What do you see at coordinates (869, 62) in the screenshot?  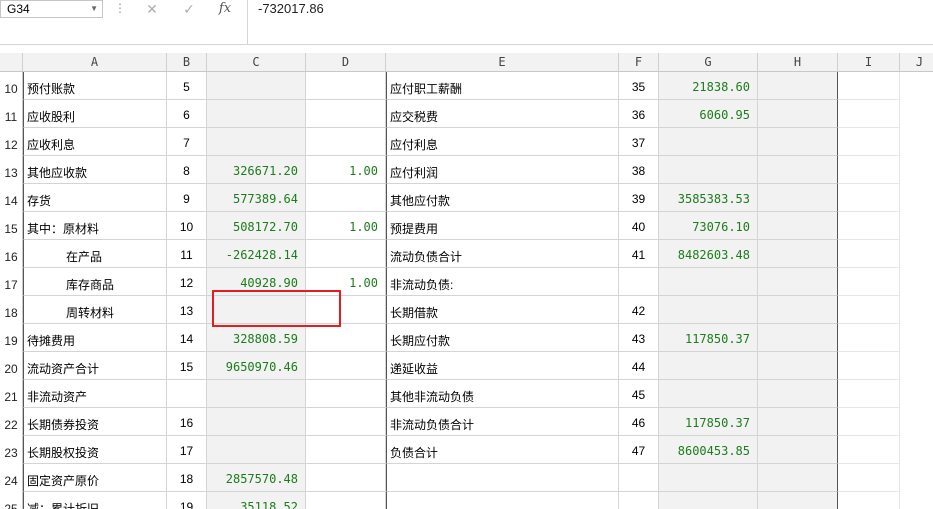 I see `column-header-i: I` at bounding box center [869, 62].